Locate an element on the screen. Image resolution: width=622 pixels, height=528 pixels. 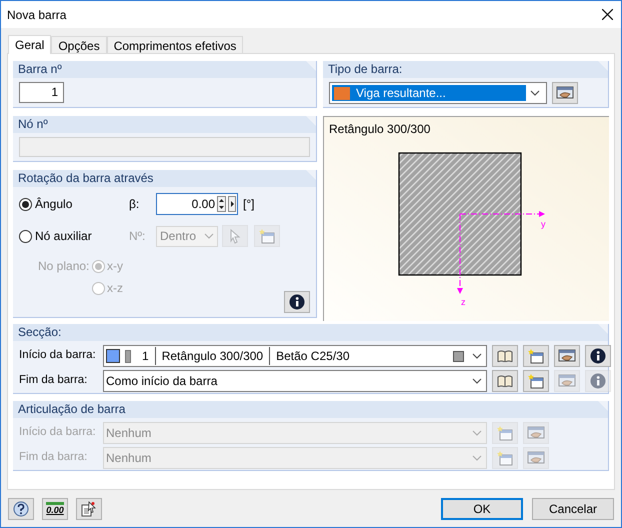
section-header: Barra nº is located at coordinates (164, 69).